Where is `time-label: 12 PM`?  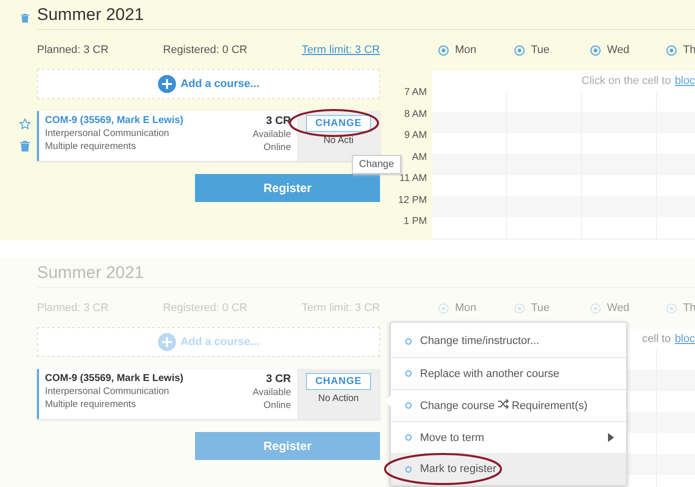
time-label: 12 PM is located at coordinates (412, 201).